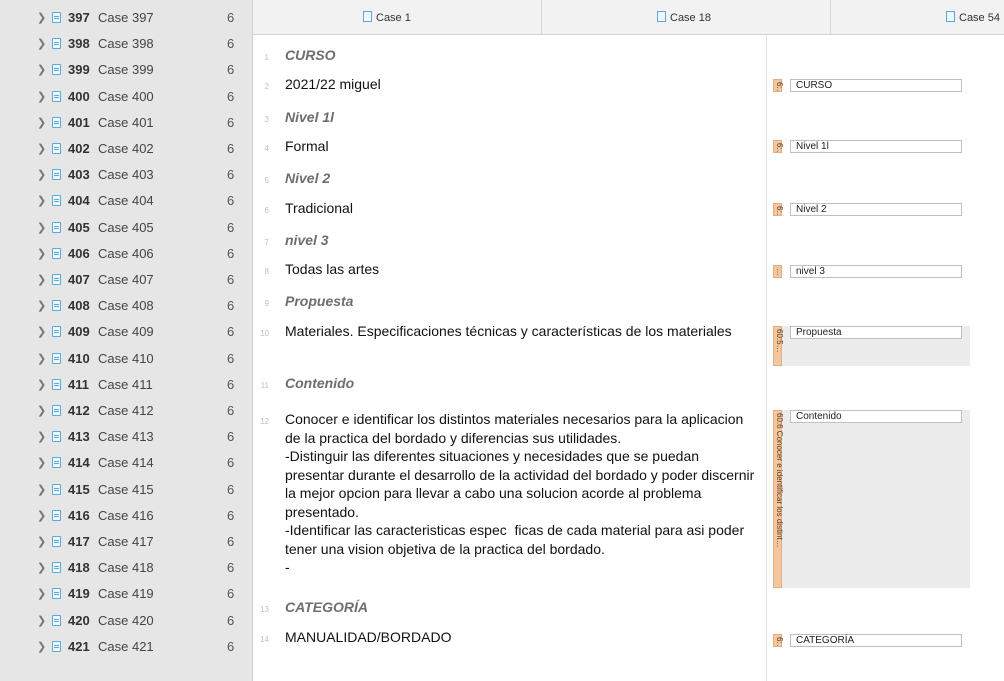 This screenshot has width=1004, height=681. What do you see at coordinates (520, 240) in the screenshot?
I see `section-heading: nivel 3` at bounding box center [520, 240].